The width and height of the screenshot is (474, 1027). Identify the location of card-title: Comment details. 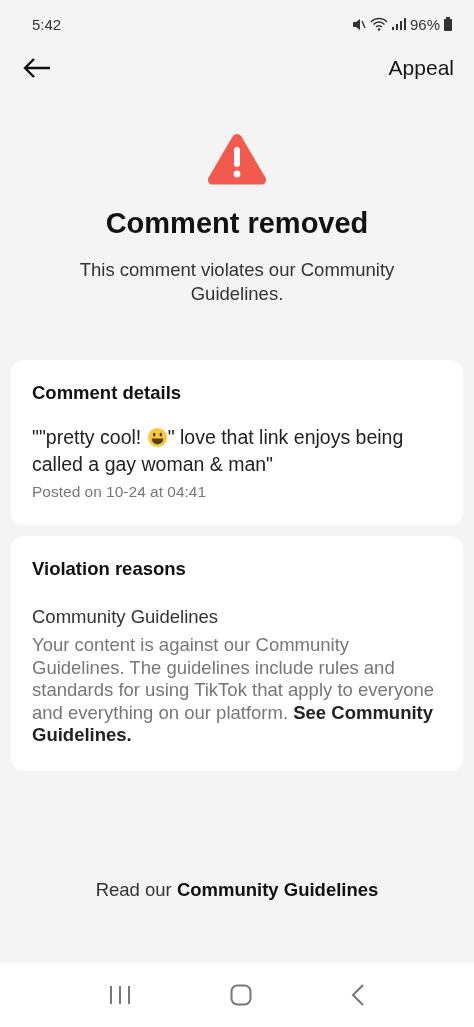
(107, 393).